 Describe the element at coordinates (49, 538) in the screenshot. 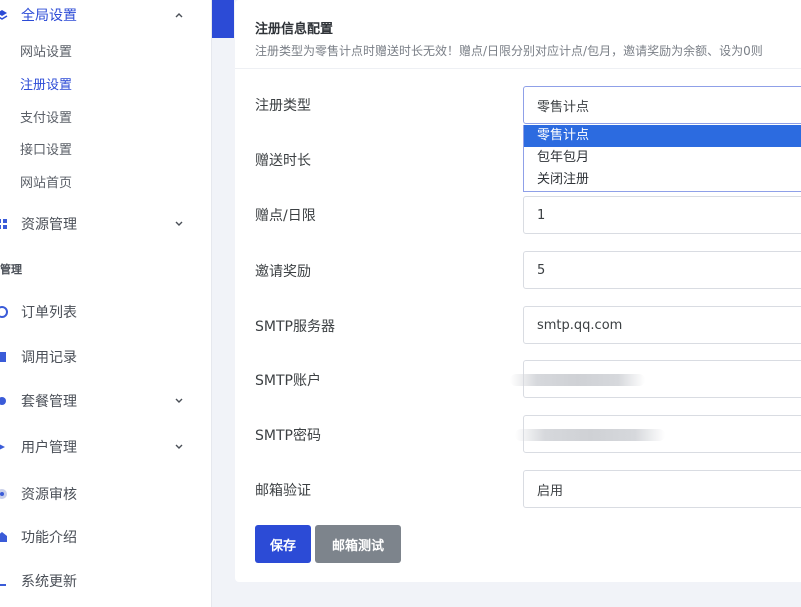

I see `nav-feature-intro-label: 功能介绍` at that location.